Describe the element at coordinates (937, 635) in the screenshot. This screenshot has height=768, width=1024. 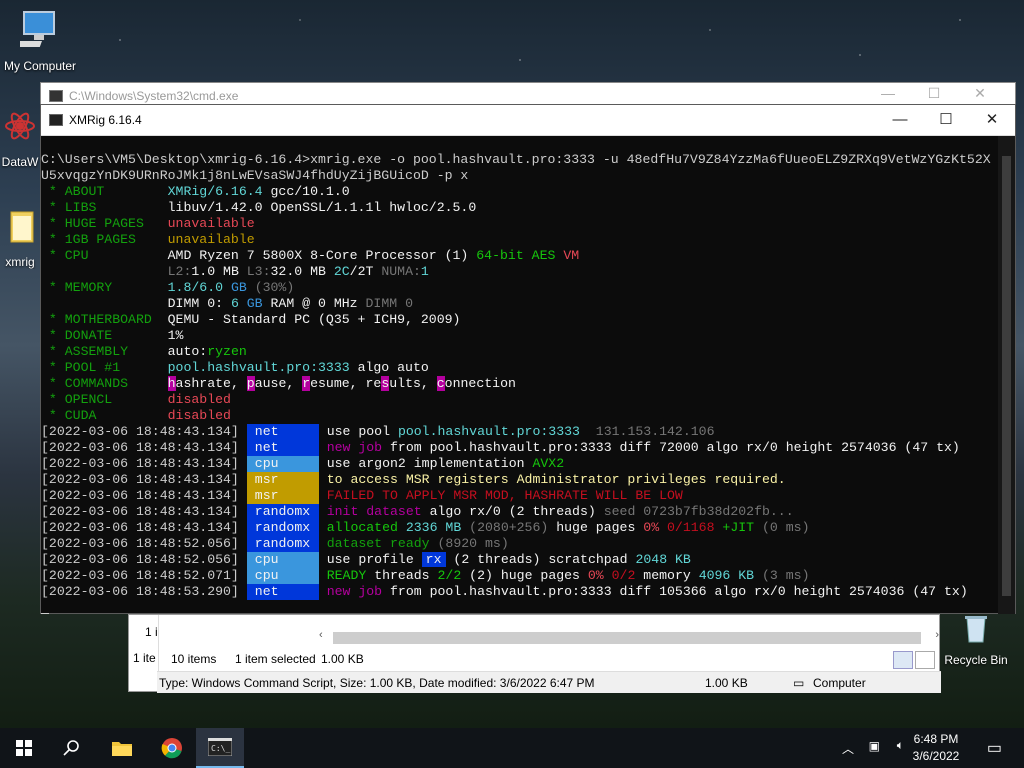
I see `scroll-right-icon: ›` at that location.